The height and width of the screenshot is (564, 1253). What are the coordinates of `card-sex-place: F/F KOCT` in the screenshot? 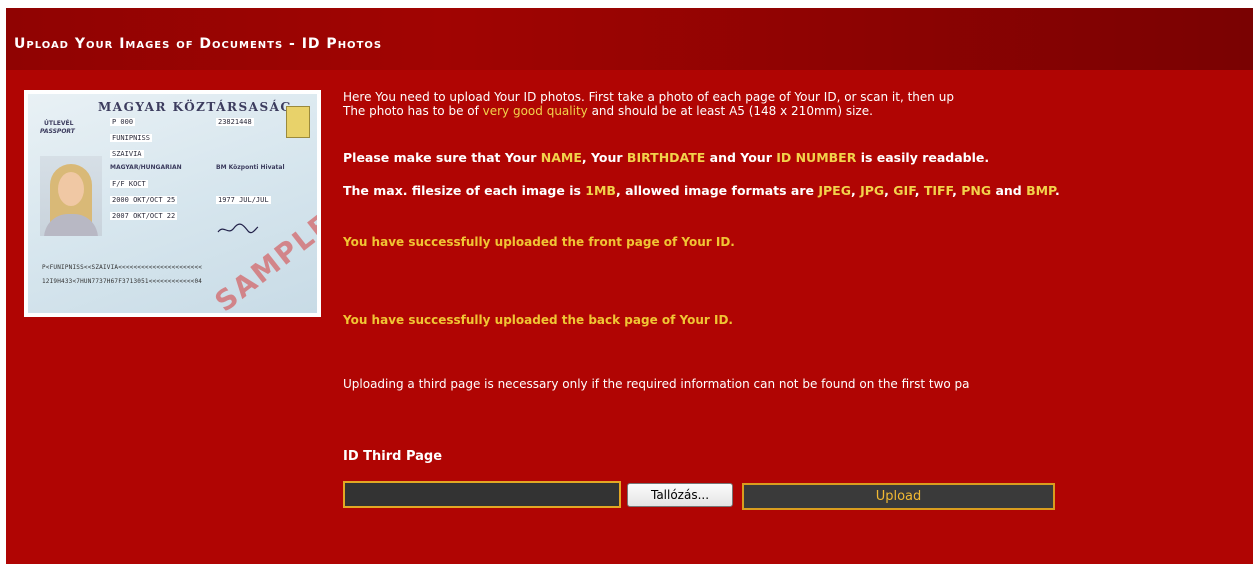 It's located at (129, 184).